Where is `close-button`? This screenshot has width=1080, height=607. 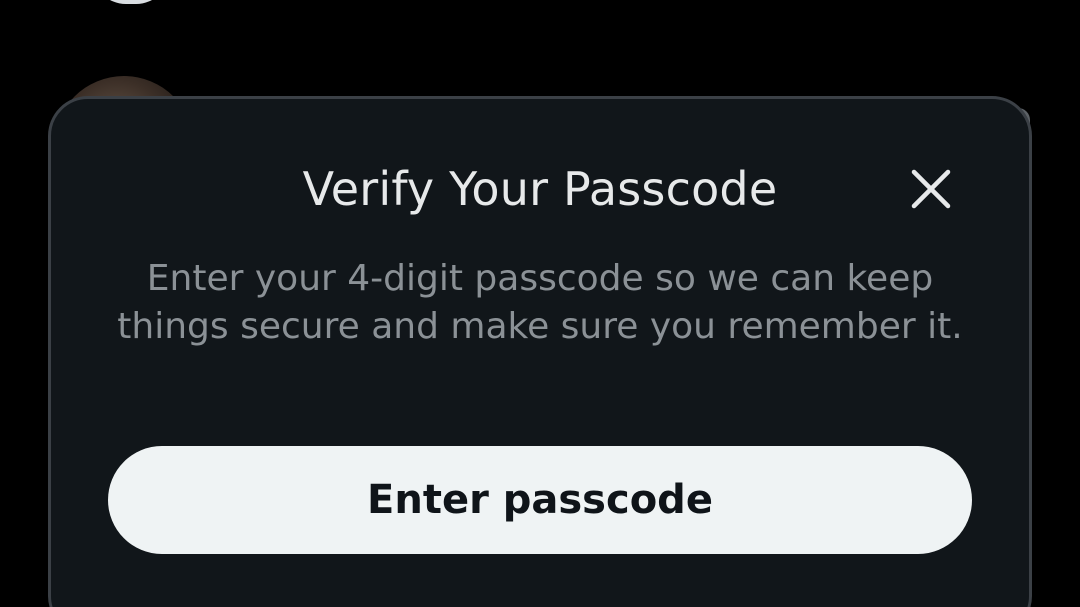
close-button is located at coordinates (931, 189).